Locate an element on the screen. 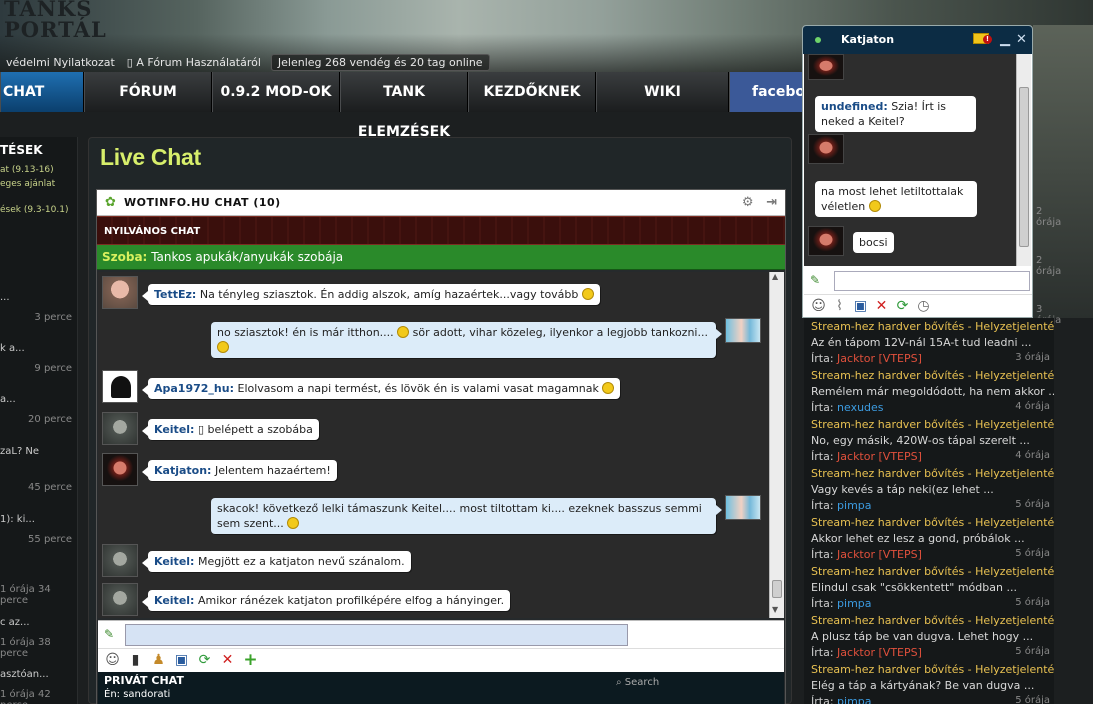 Image resolution: width=1093 pixels, height=704 pixels. privacy-link: védelmi Nyilatkozat is located at coordinates (60, 62).